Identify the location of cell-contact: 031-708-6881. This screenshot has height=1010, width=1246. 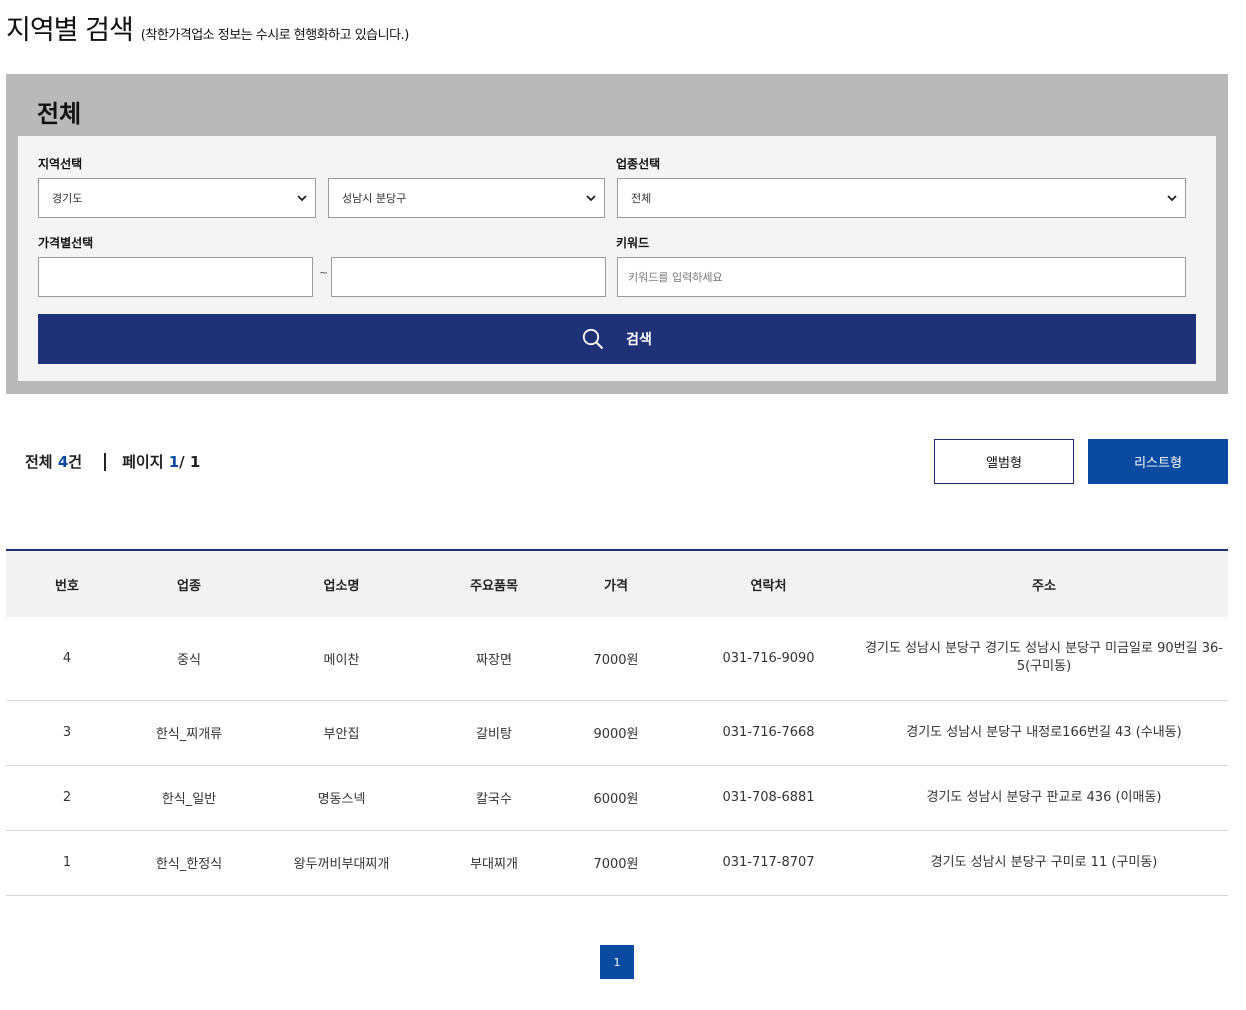
(768, 798).